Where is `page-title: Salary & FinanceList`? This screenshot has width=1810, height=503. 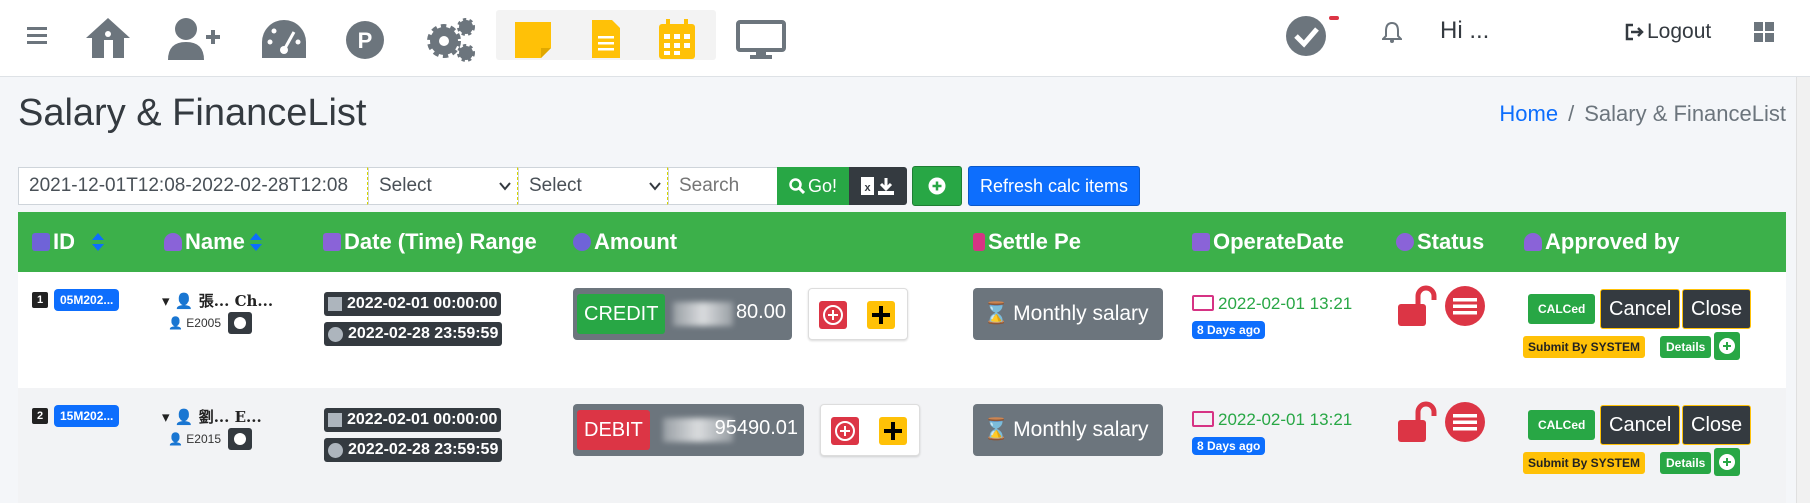 page-title: Salary & FinanceList is located at coordinates (192, 113).